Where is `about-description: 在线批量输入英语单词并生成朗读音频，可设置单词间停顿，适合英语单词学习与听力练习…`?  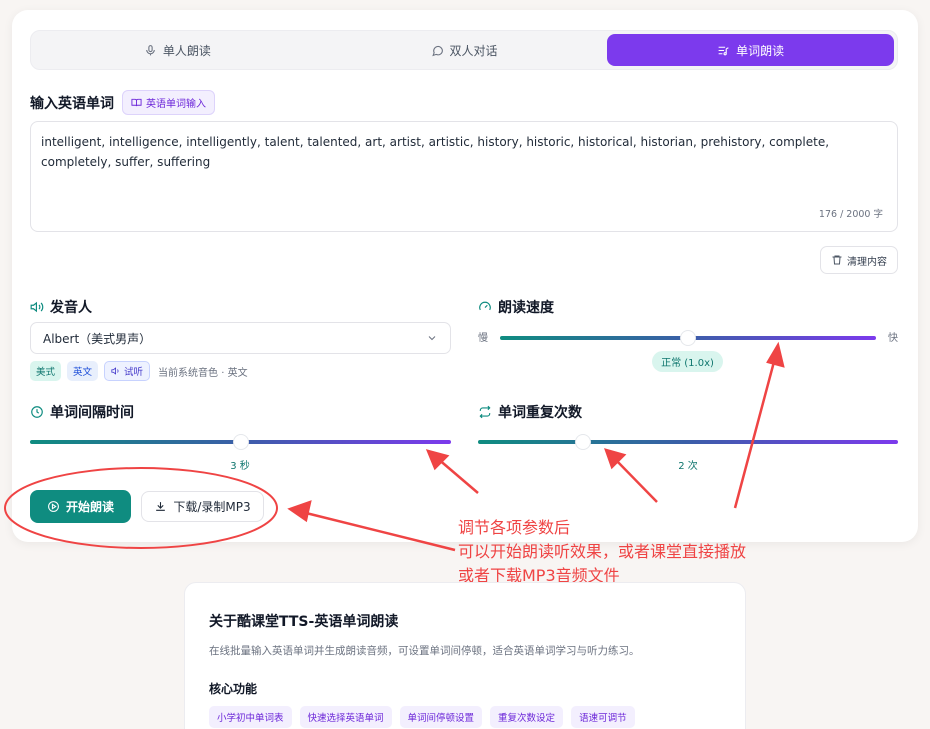
about-description: 在线批量输入英语单词并生成朗读音频，可设置单词间停顿，适合英语单词学习与听力练习… is located at coordinates (424, 651).